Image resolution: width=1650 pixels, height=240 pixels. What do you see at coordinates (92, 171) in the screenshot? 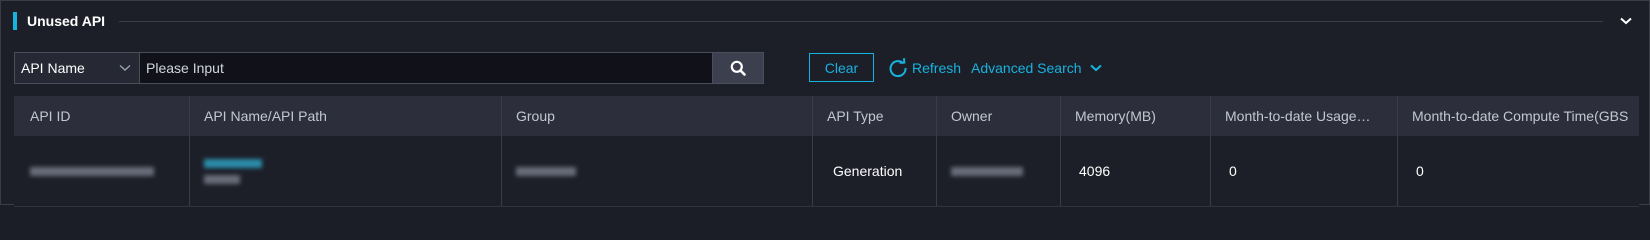
I see `redacted-api-id` at bounding box center [92, 171].